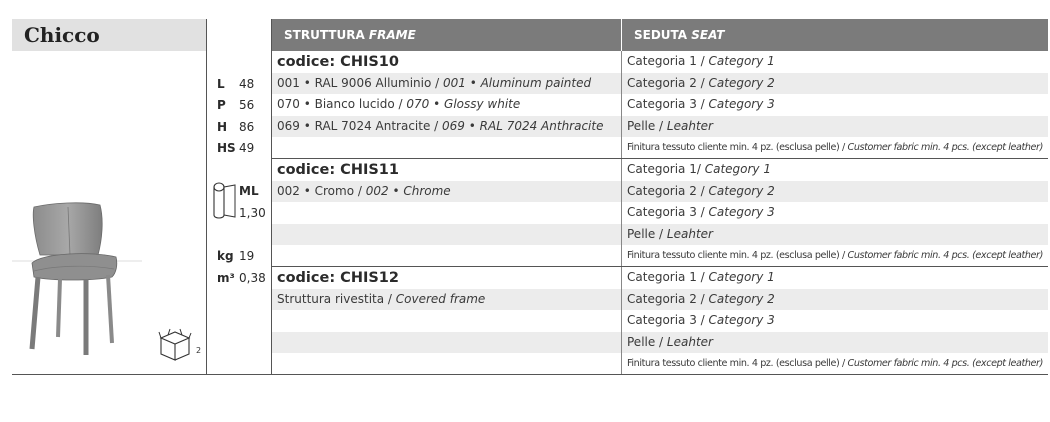 This screenshot has height=422, width=1050. I want to click on frame-finish-en: Covered frame, so click(440, 298).